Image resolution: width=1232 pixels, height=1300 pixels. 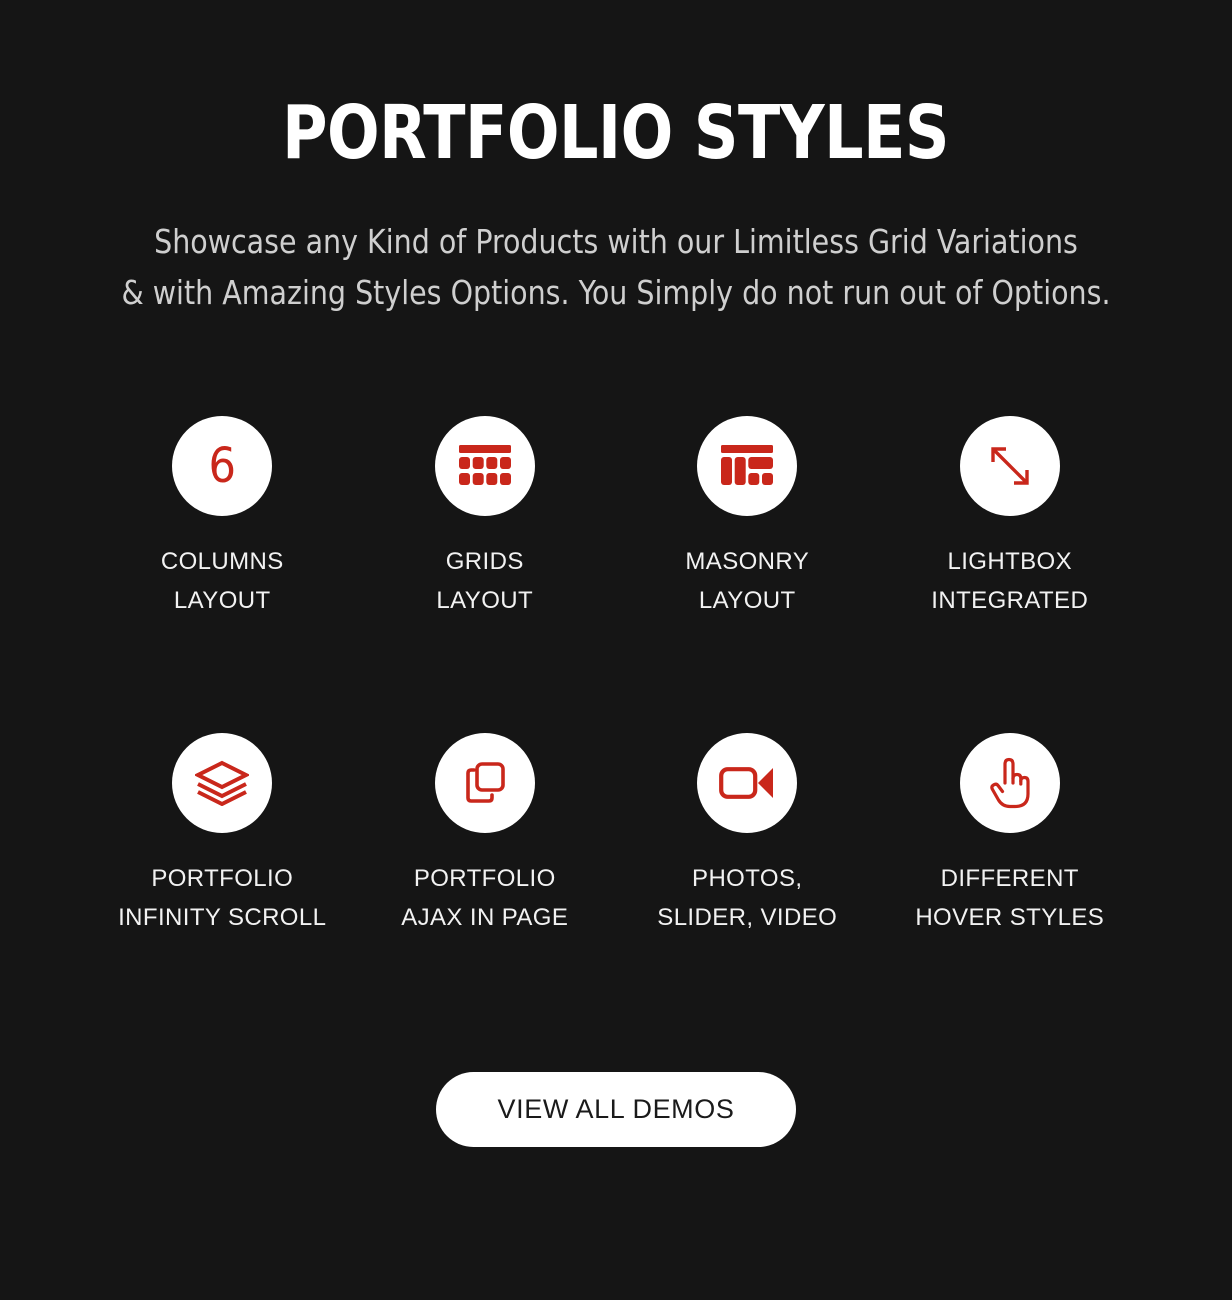 What do you see at coordinates (222, 582) in the screenshot?
I see `feature-label: COLUMNS LAYOUT` at bounding box center [222, 582].